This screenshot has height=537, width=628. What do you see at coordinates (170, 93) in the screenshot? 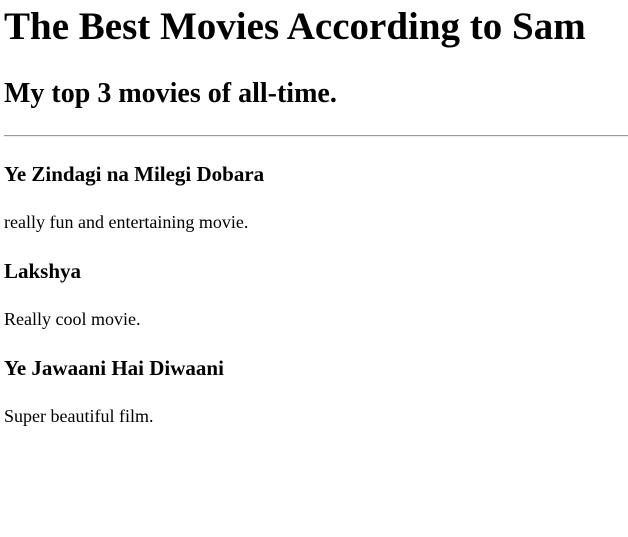
I see `page-subtitle: My top 3 movies of all-time.` at bounding box center [170, 93].